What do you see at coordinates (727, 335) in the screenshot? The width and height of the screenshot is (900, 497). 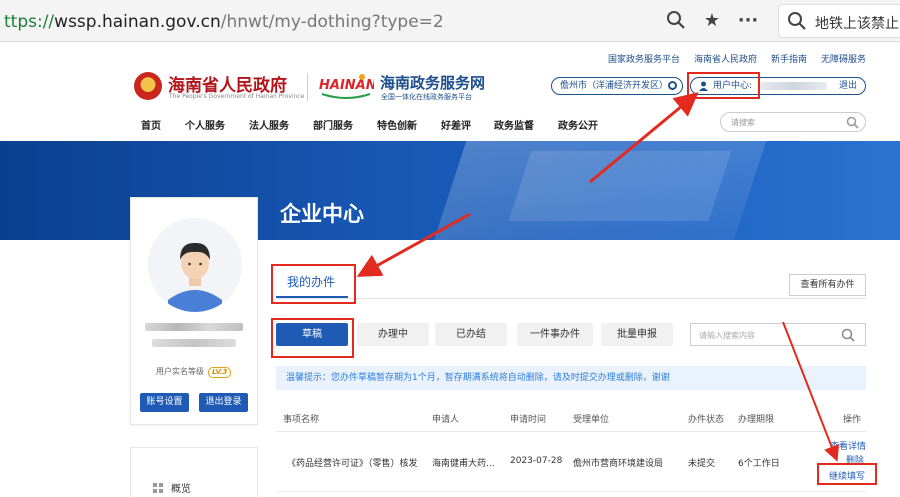 I see `list-search-placeholder: 请输入搜索内容` at bounding box center [727, 335].